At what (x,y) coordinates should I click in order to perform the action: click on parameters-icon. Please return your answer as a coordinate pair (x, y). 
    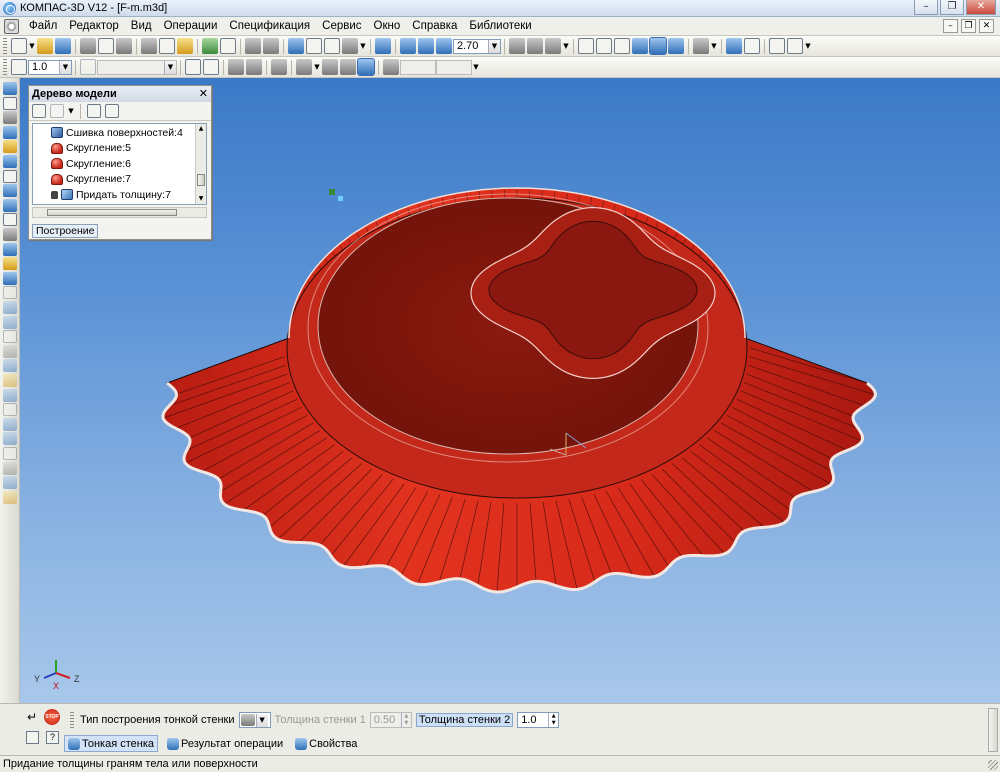
    Looking at the image, I should click on (795, 46).